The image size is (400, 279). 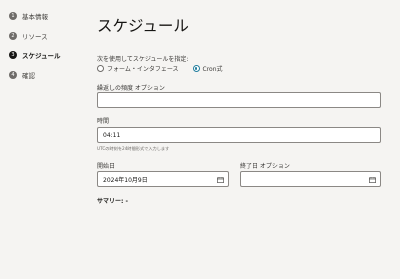 What do you see at coordinates (143, 68) in the screenshot?
I see `radio-form-interface-label: フォーム・インタフェース` at bounding box center [143, 68].